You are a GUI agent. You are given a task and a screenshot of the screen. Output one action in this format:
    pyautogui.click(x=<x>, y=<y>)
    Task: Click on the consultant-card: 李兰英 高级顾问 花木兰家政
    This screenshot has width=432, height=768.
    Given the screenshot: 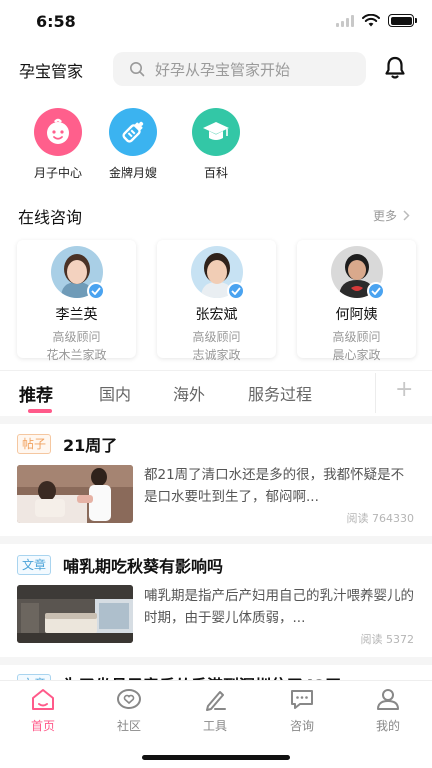 What is the action you would take?
    pyautogui.click(x=76, y=301)
    